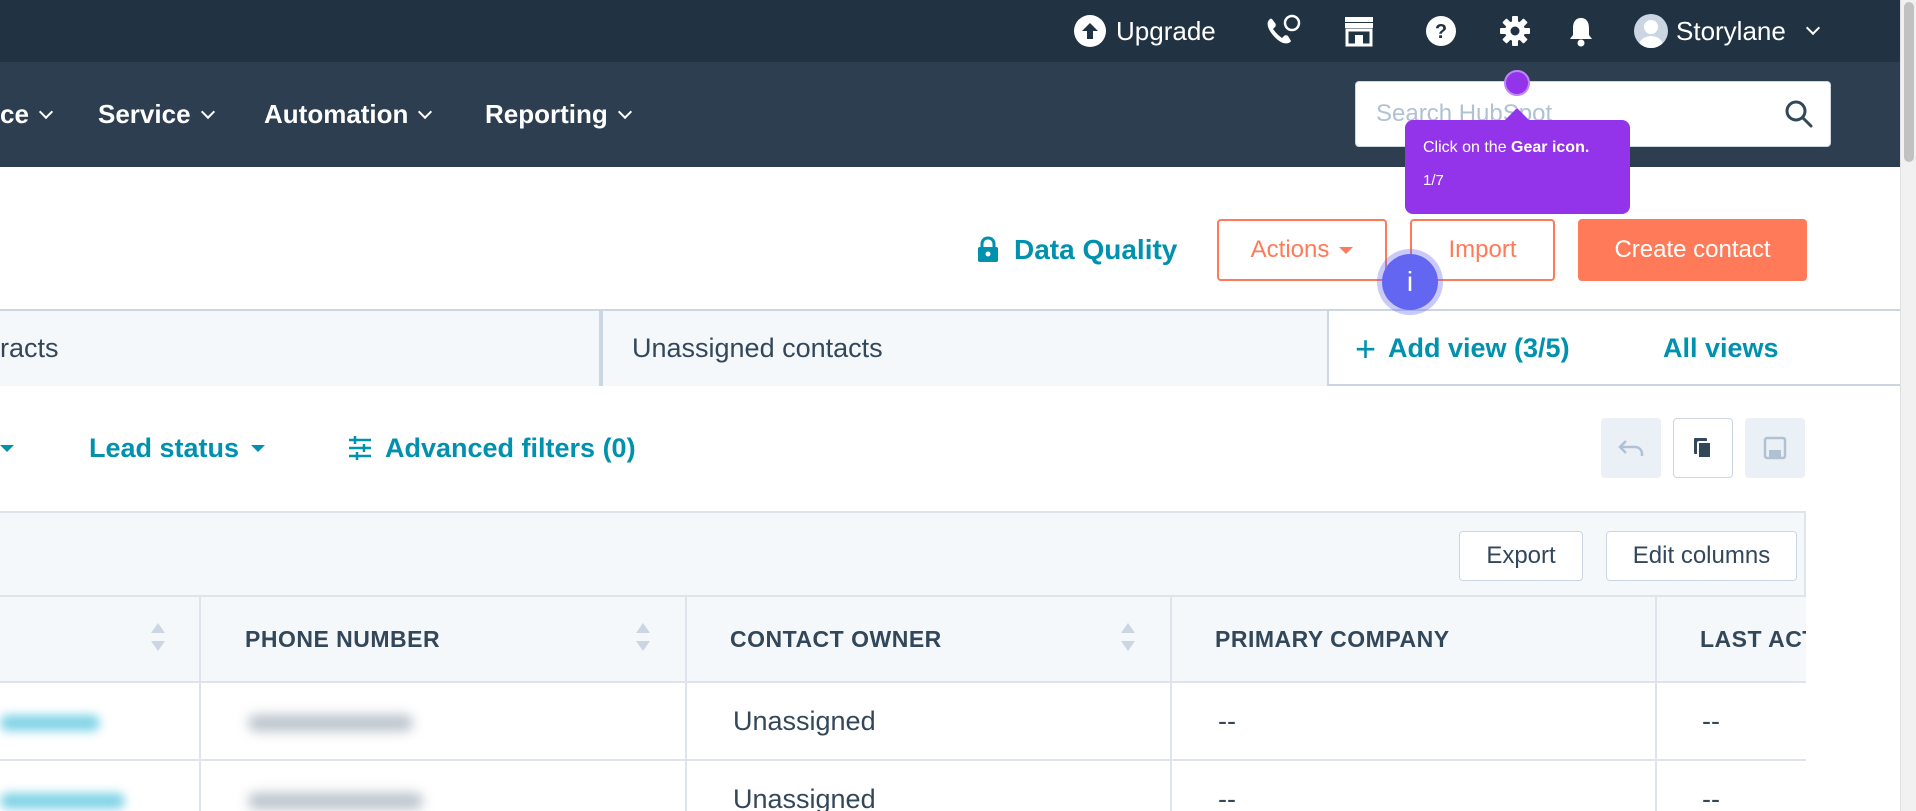  What do you see at coordinates (1515, 31) in the screenshot?
I see `gear-icon` at bounding box center [1515, 31].